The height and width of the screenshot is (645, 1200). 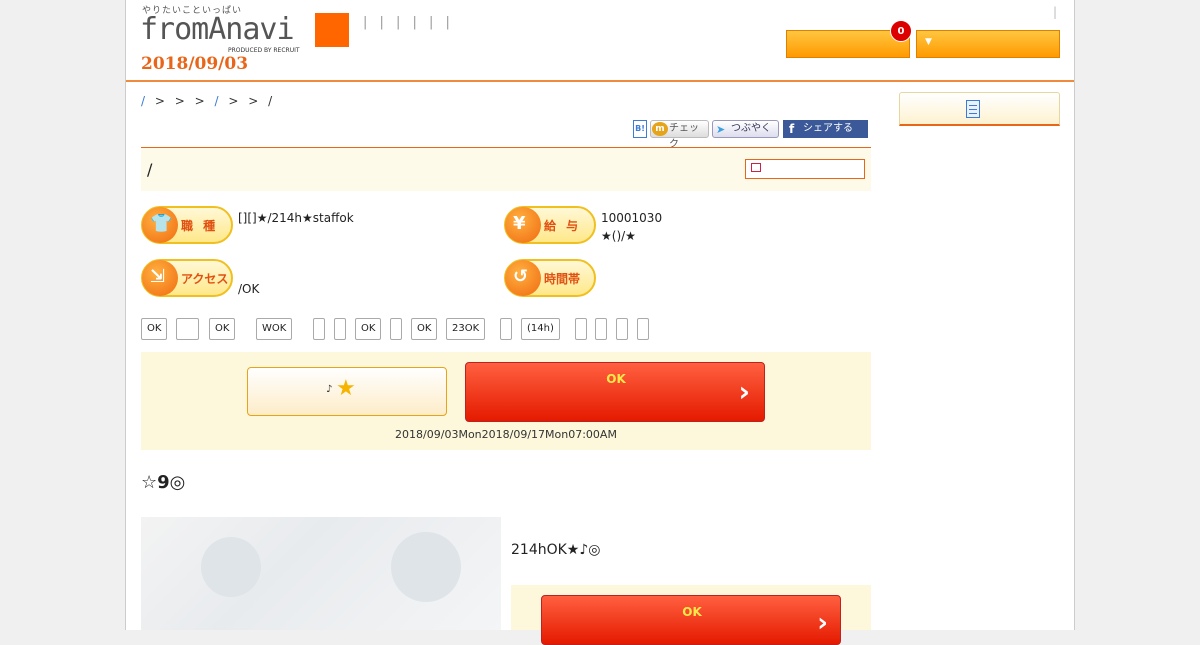 What do you see at coordinates (143, 101) in the screenshot?
I see `breadcrumb-link-home: /` at bounding box center [143, 101].